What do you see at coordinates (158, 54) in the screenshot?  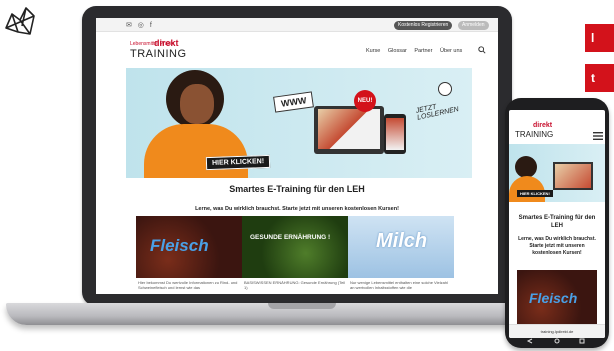 I see `logo-name: TRAINING` at bounding box center [158, 54].